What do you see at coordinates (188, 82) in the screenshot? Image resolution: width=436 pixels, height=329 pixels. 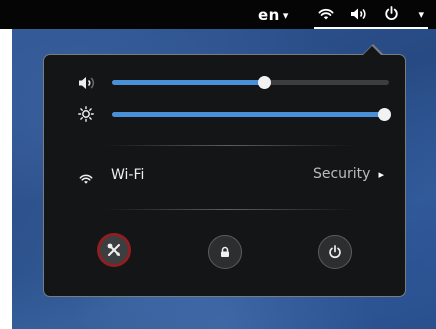 I see `volume-slider-fill` at bounding box center [188, 82].